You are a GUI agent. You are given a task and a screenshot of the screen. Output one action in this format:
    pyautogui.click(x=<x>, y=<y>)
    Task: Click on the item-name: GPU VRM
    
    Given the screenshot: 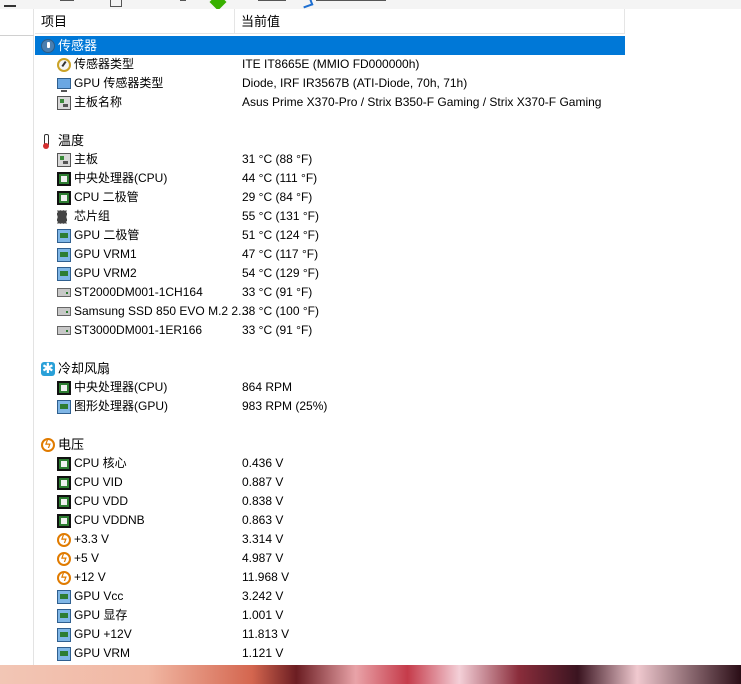 What is the action you would take?
    pyautogui.click(x=102, y=653)
    